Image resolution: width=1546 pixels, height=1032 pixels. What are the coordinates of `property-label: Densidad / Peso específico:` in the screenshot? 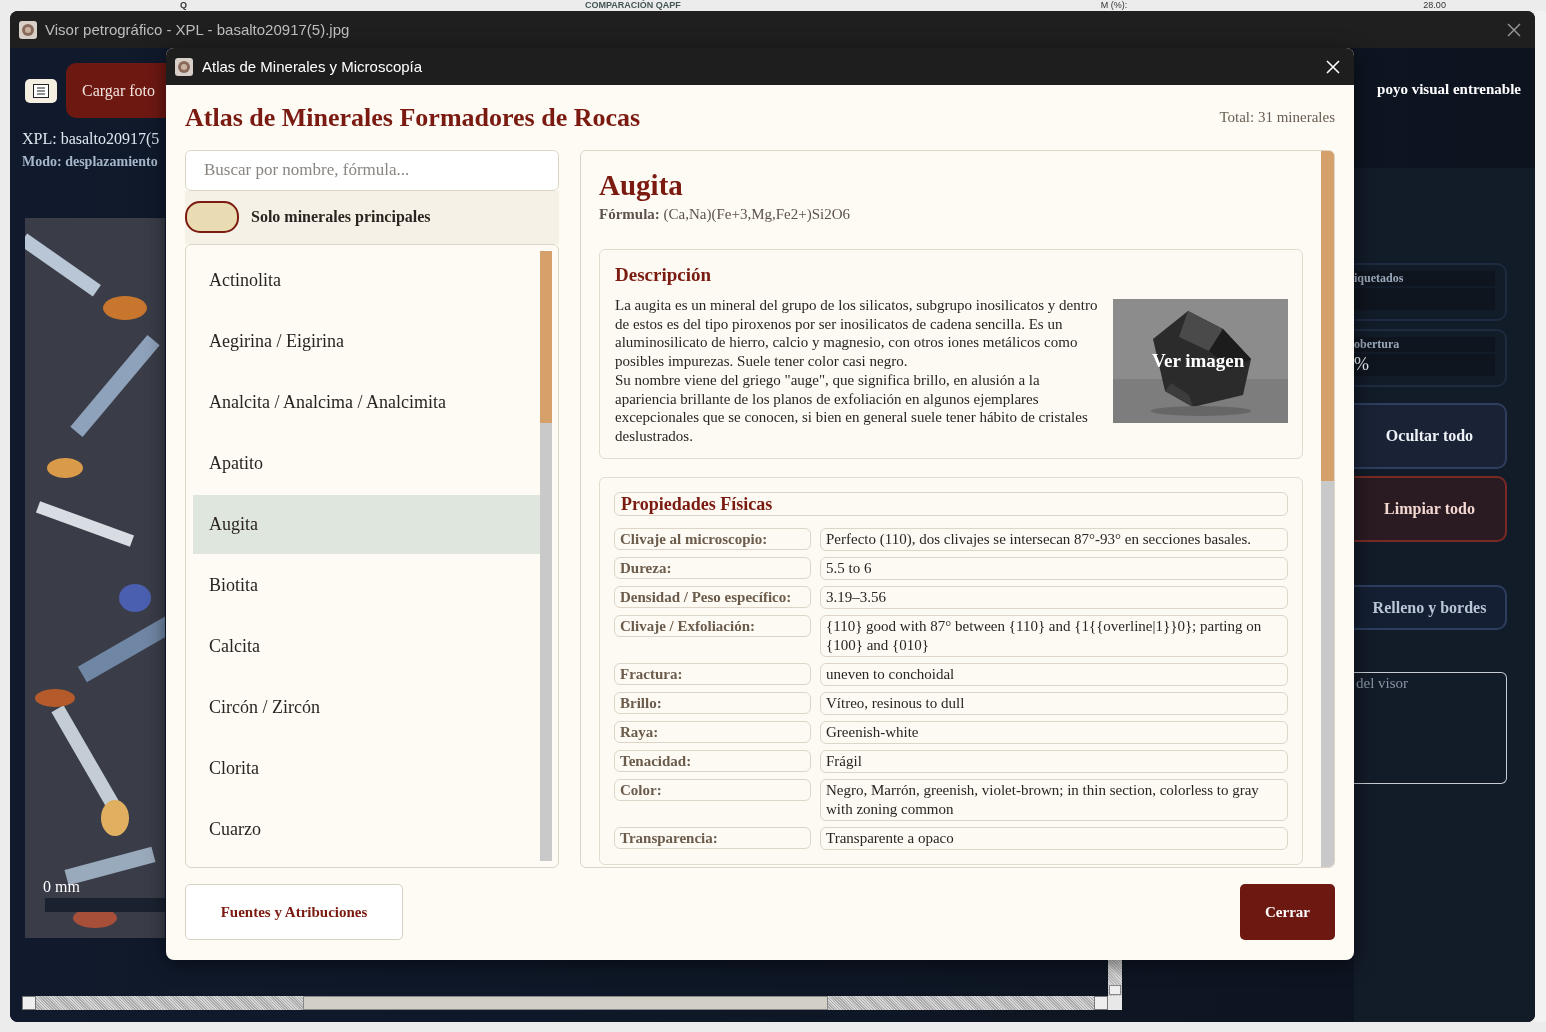 It's located at (712, 596).